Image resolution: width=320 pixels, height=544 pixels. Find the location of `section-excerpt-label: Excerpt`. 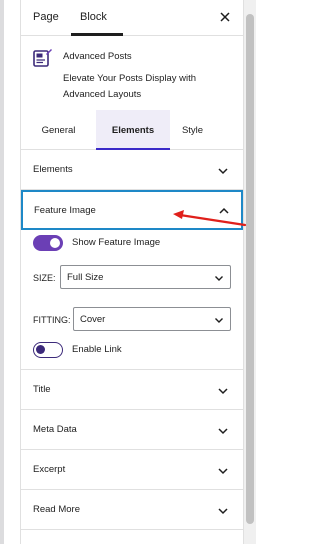

section-excerpt-label: Excerpt is located at coordinates (49, 469).